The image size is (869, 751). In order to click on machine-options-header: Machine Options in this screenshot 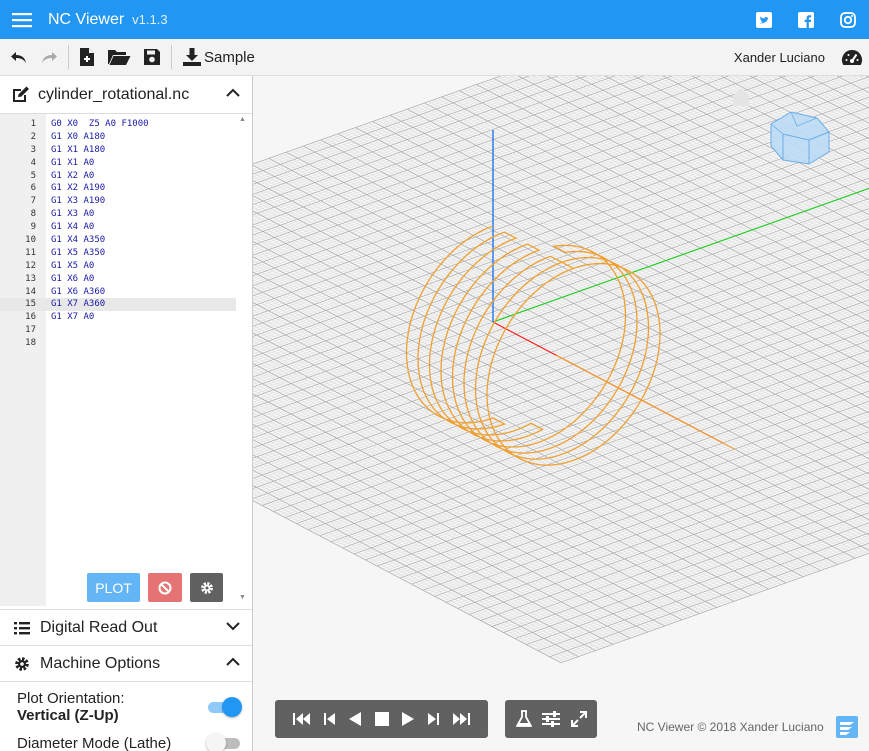, I will do `click(126, 663)`.